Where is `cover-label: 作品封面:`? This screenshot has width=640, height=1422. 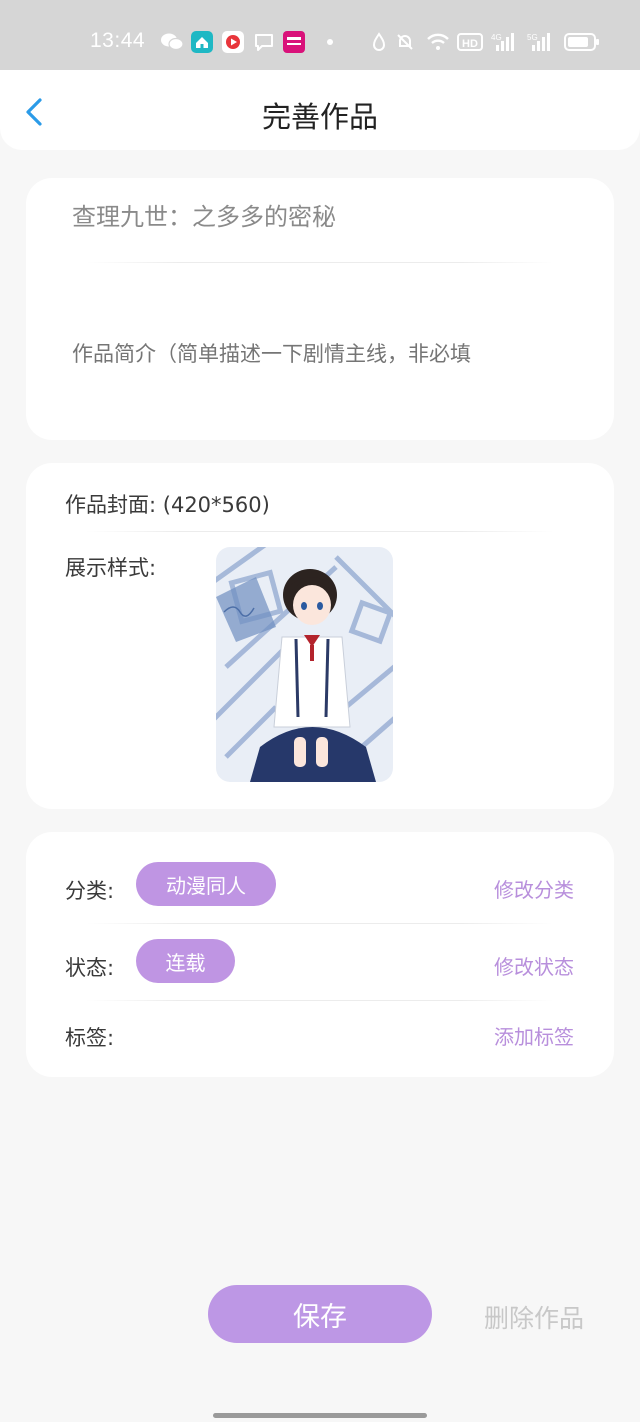
cover-label: 作品封面: is located at coordinates (111, 505).